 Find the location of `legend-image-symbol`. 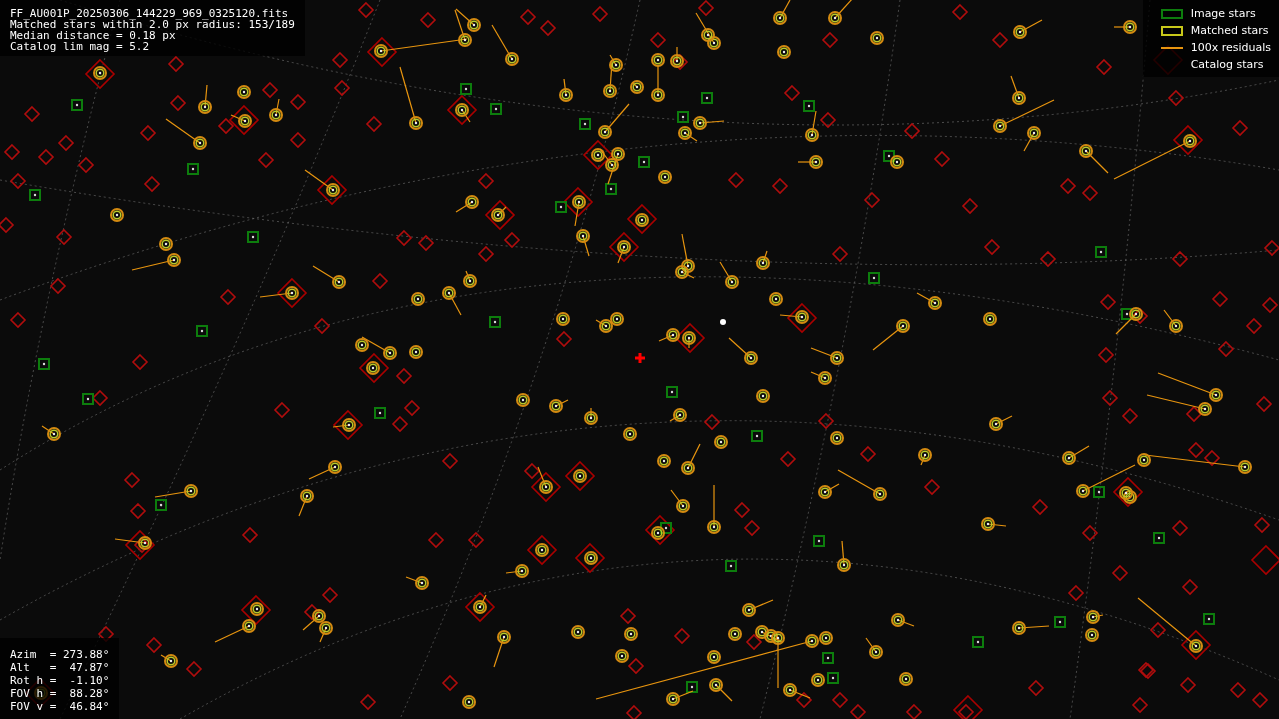

legend-image-symbol is located at coordinates (1171, 14).